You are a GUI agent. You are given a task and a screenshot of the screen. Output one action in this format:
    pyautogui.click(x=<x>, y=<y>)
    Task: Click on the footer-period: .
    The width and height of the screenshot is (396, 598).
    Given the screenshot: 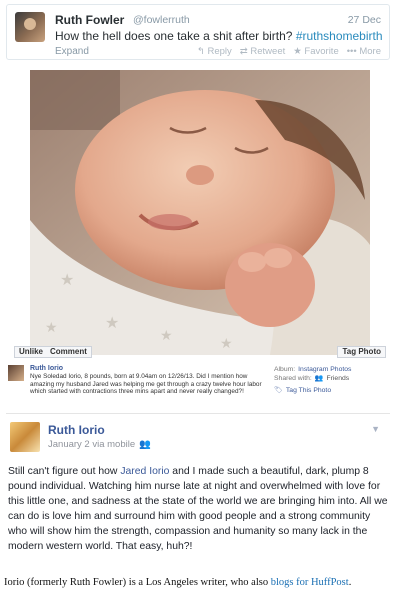 What is the action you would take?
    pyautogui.click(x=350, y=582)
    